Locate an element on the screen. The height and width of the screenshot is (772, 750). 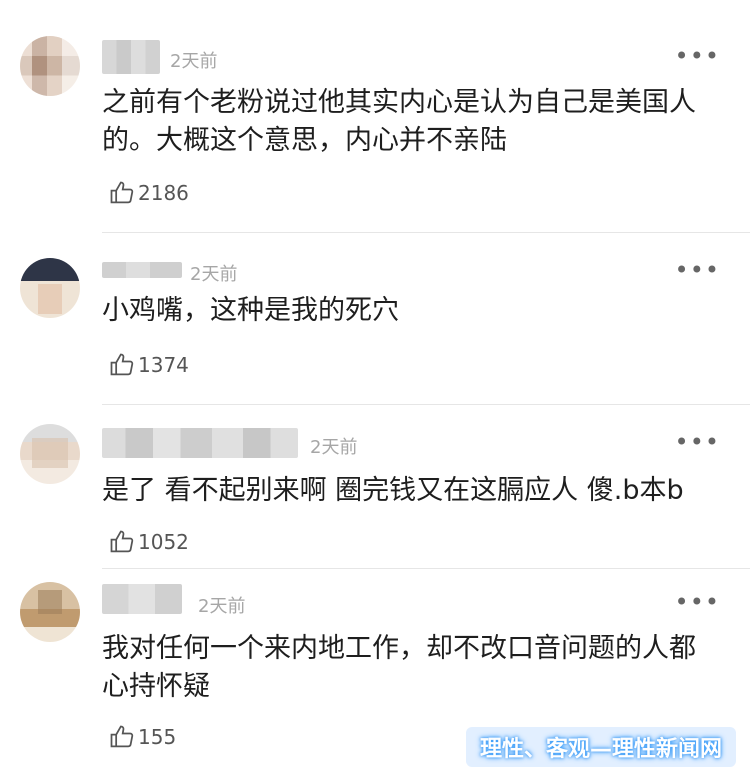
like-button: 1374 is located at coordinates (148, 365).